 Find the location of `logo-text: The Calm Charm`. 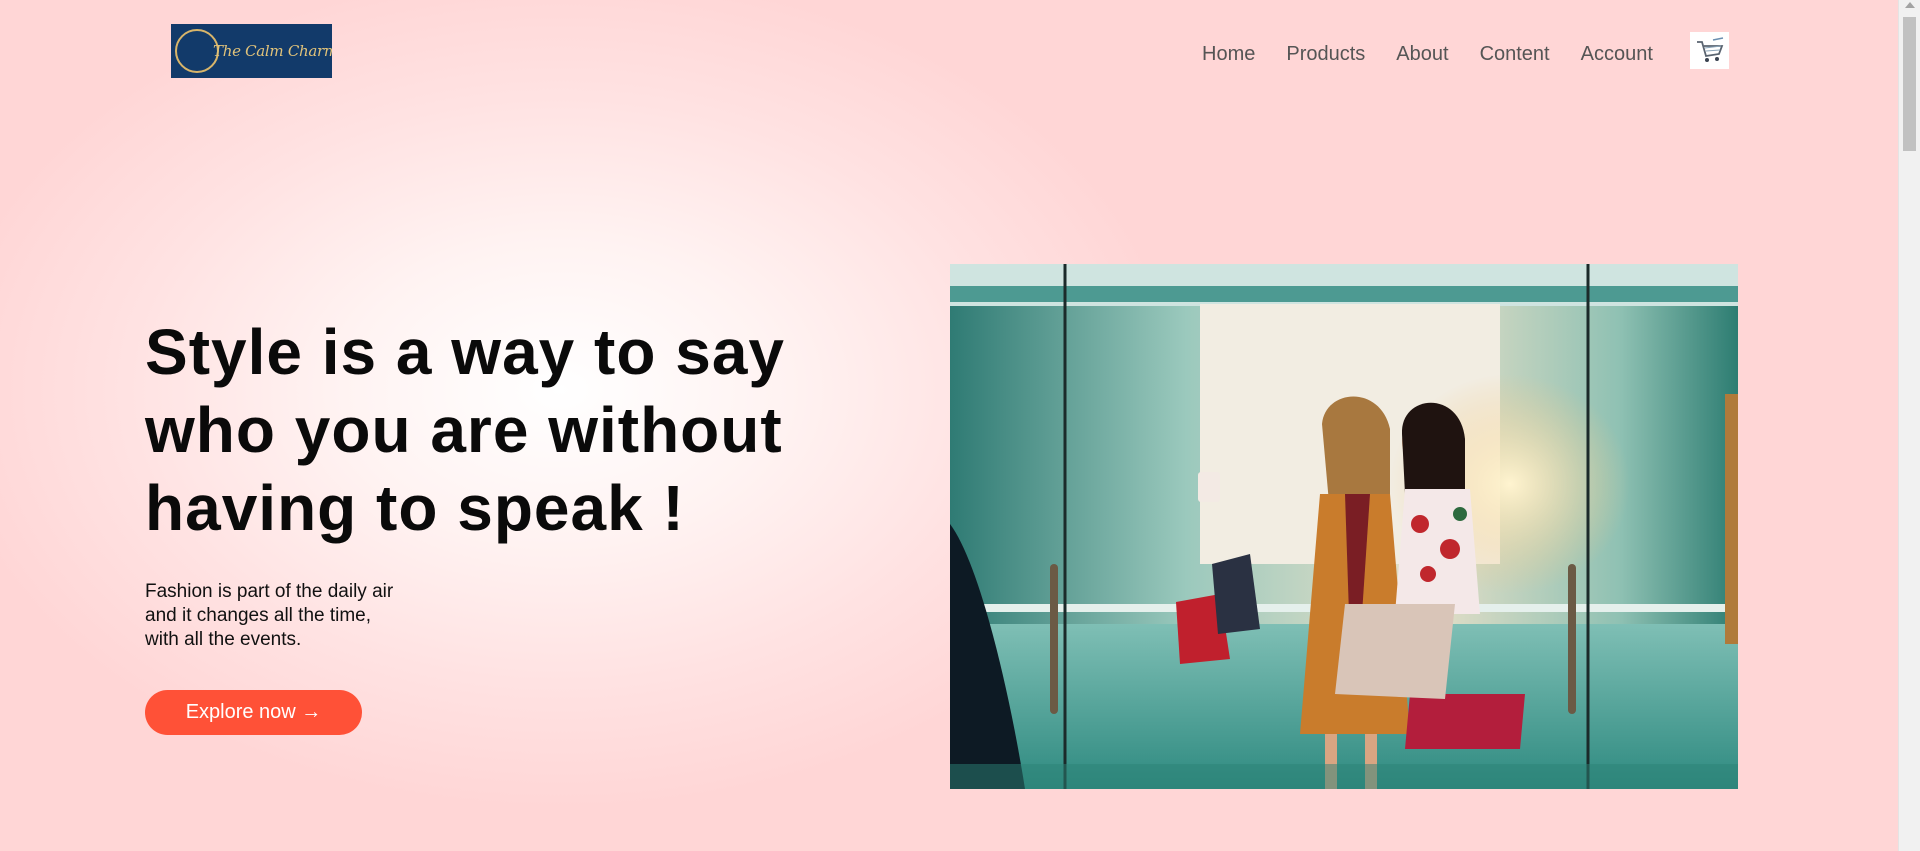

logo-text: The Calm Charm is located at coordinates (272, 51).